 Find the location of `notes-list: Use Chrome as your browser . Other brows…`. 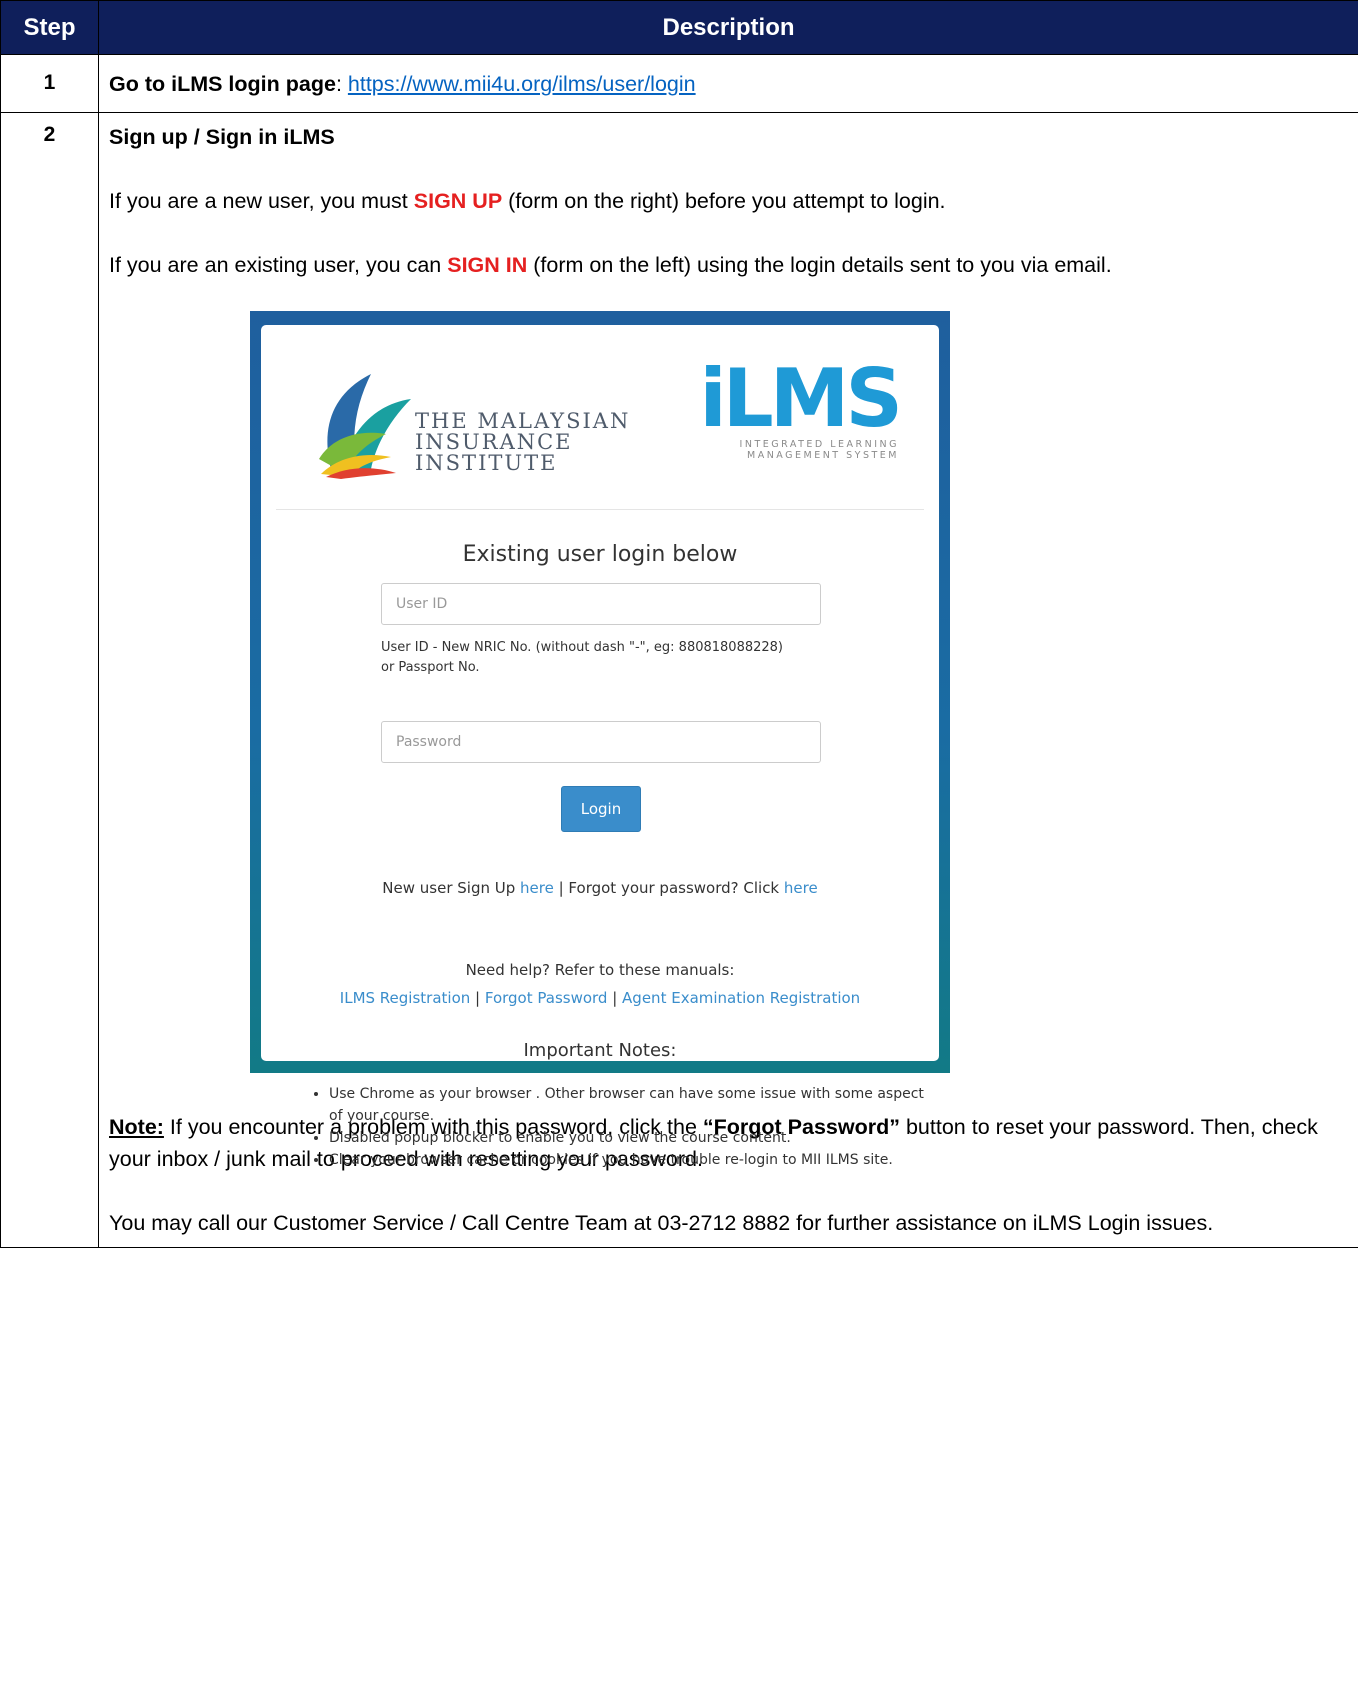

notes-list: Use Chrome as your browser . Other brows… is located at coordinates (621, 1127).